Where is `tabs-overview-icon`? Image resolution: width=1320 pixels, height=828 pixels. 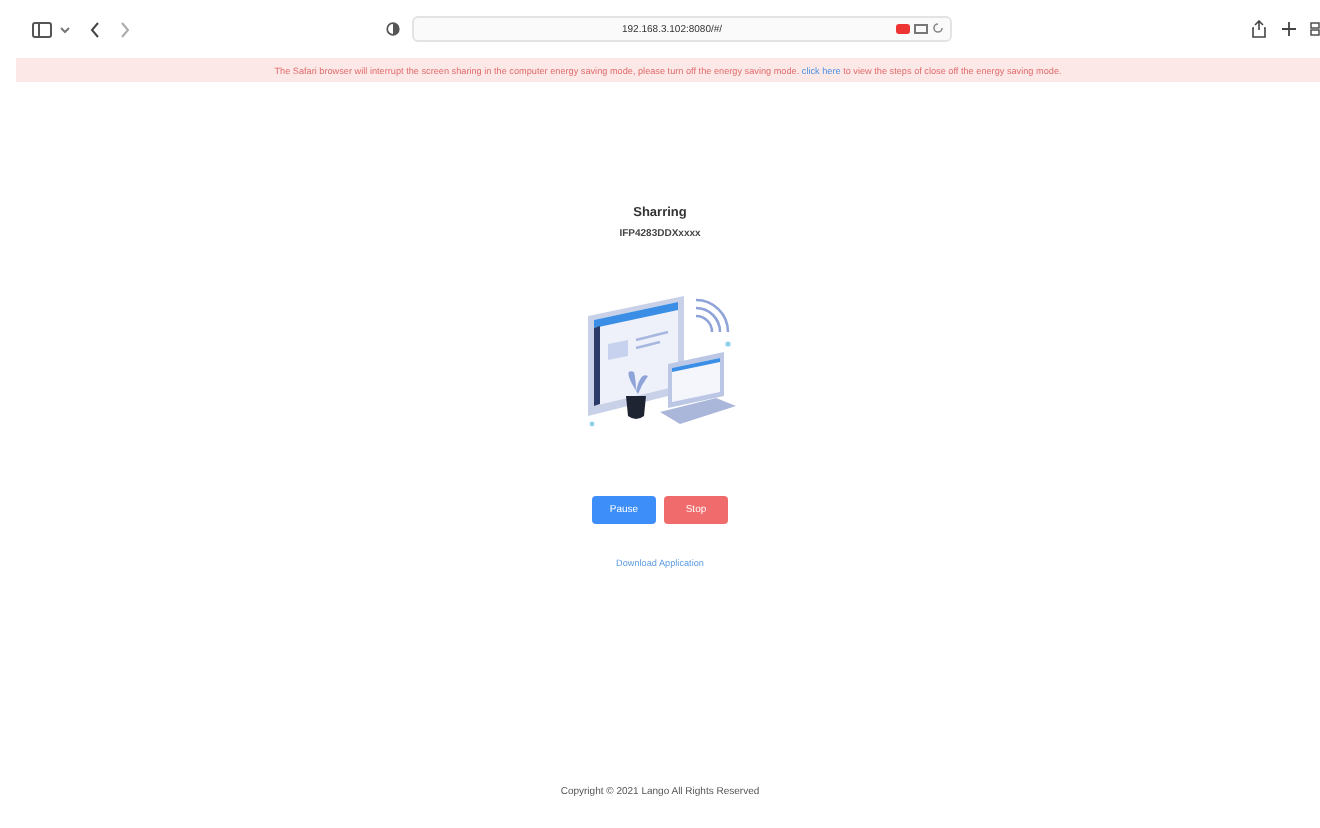
tabs-overview-icon is located at coordinates (1315, 29).